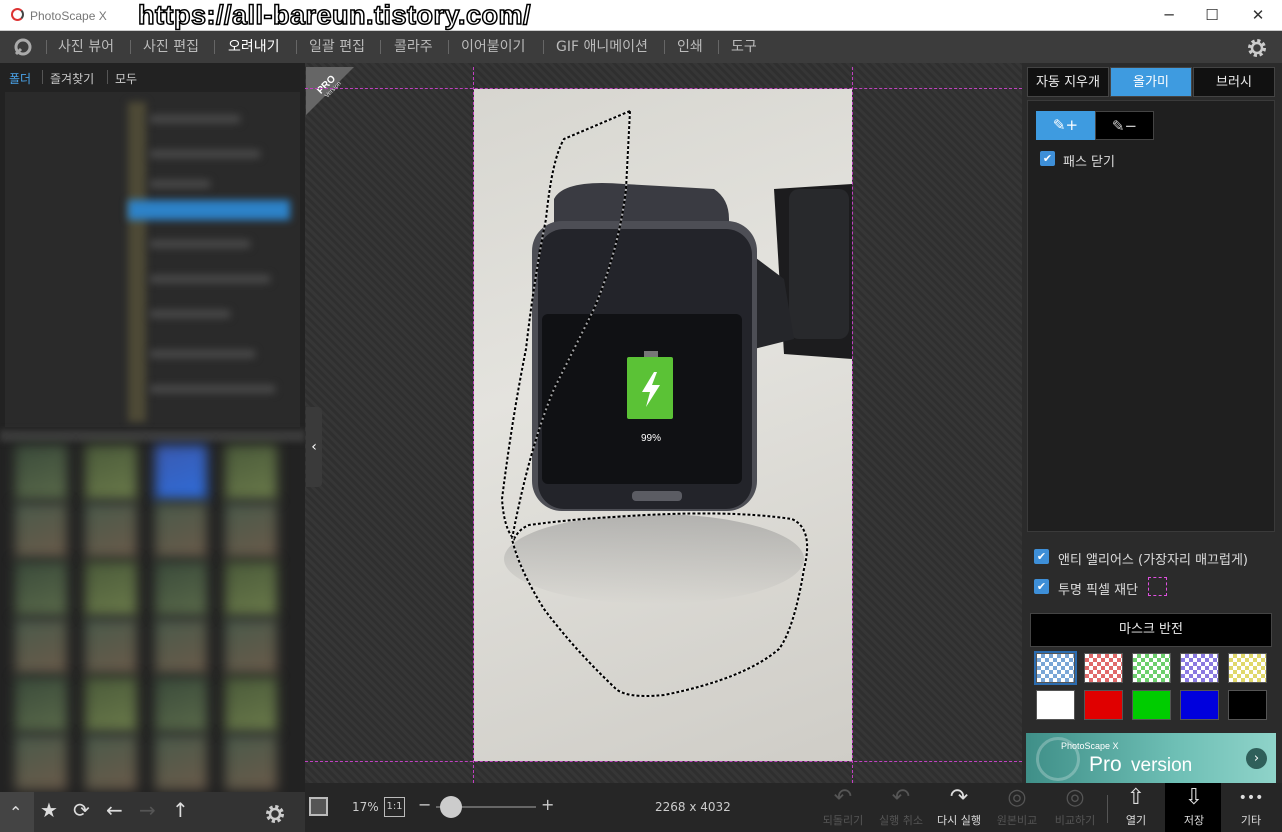 This screenshot has width=1282, height=832. What do you see at coordinates (1157, 586) in the screenshot?
I see `crop-dashed-icon` at bounding box center [1157, 586].